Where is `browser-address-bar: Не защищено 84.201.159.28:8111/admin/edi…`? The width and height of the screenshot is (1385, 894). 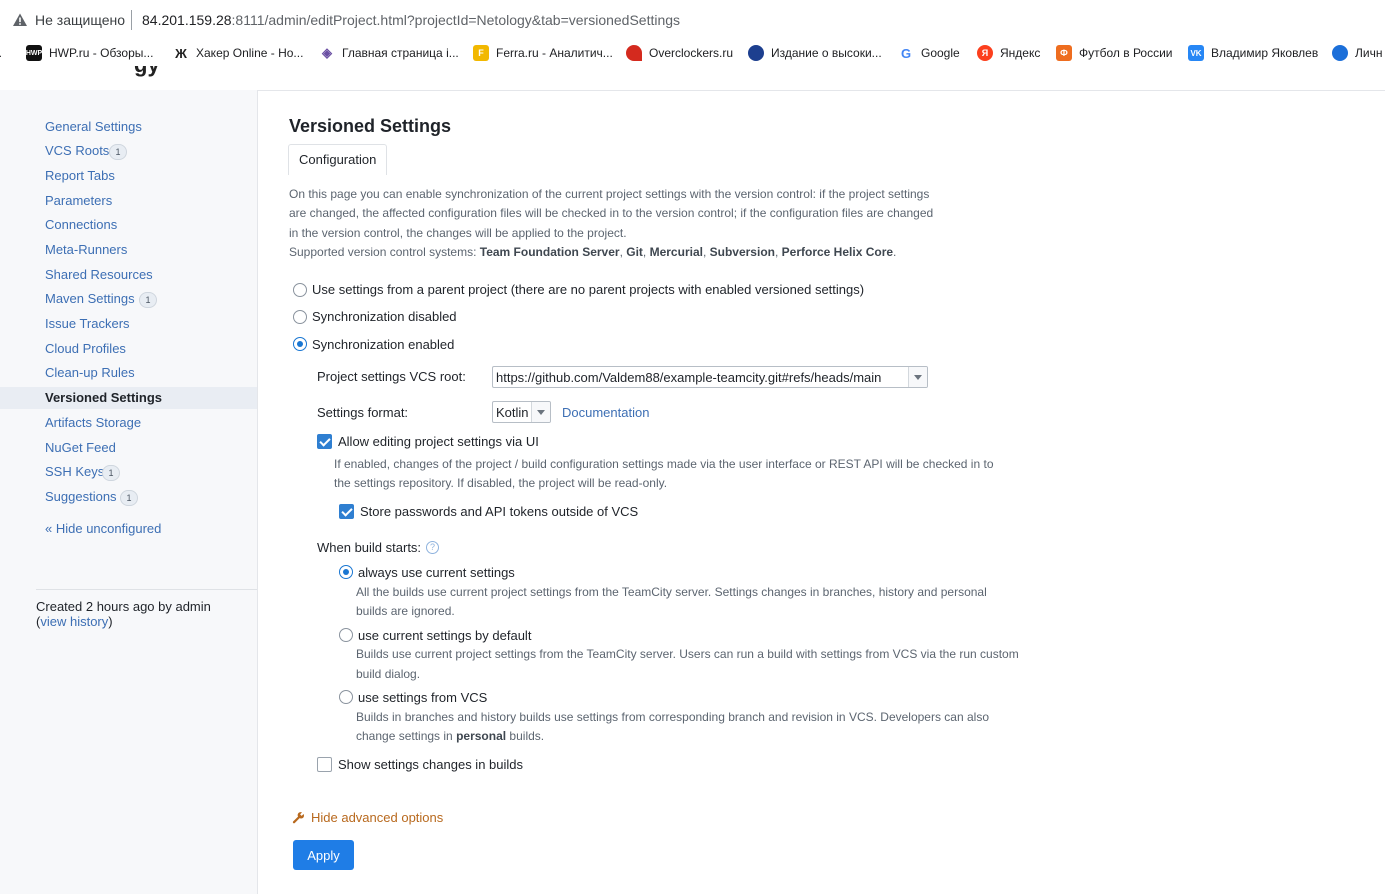 browser-address-bar: Не защищено 84.201.159.28:8111/admin/edi… is located at coordinates (692, 20).